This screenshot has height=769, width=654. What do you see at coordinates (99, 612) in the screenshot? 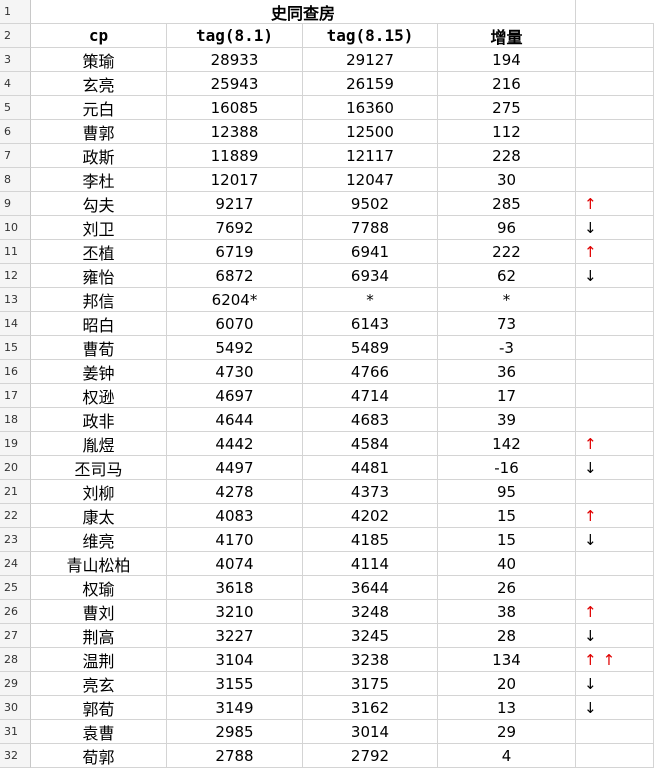
I see `cell-cp: 曹刘` at bounding box center [99, 612].